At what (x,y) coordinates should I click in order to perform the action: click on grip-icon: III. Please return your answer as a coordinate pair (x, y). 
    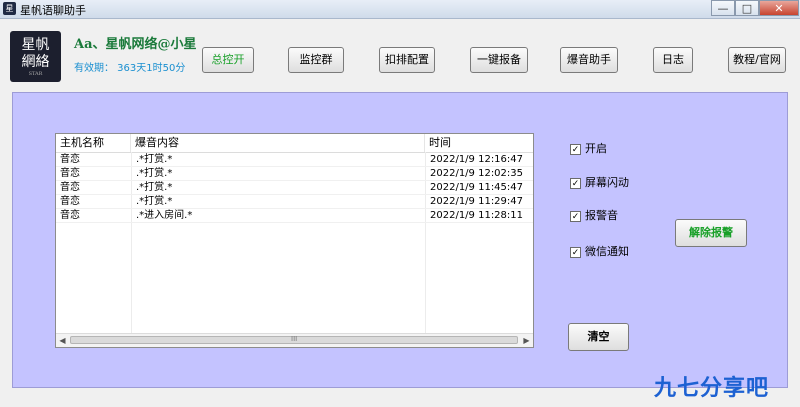
    Looking at the image, I should click on (294, 339).